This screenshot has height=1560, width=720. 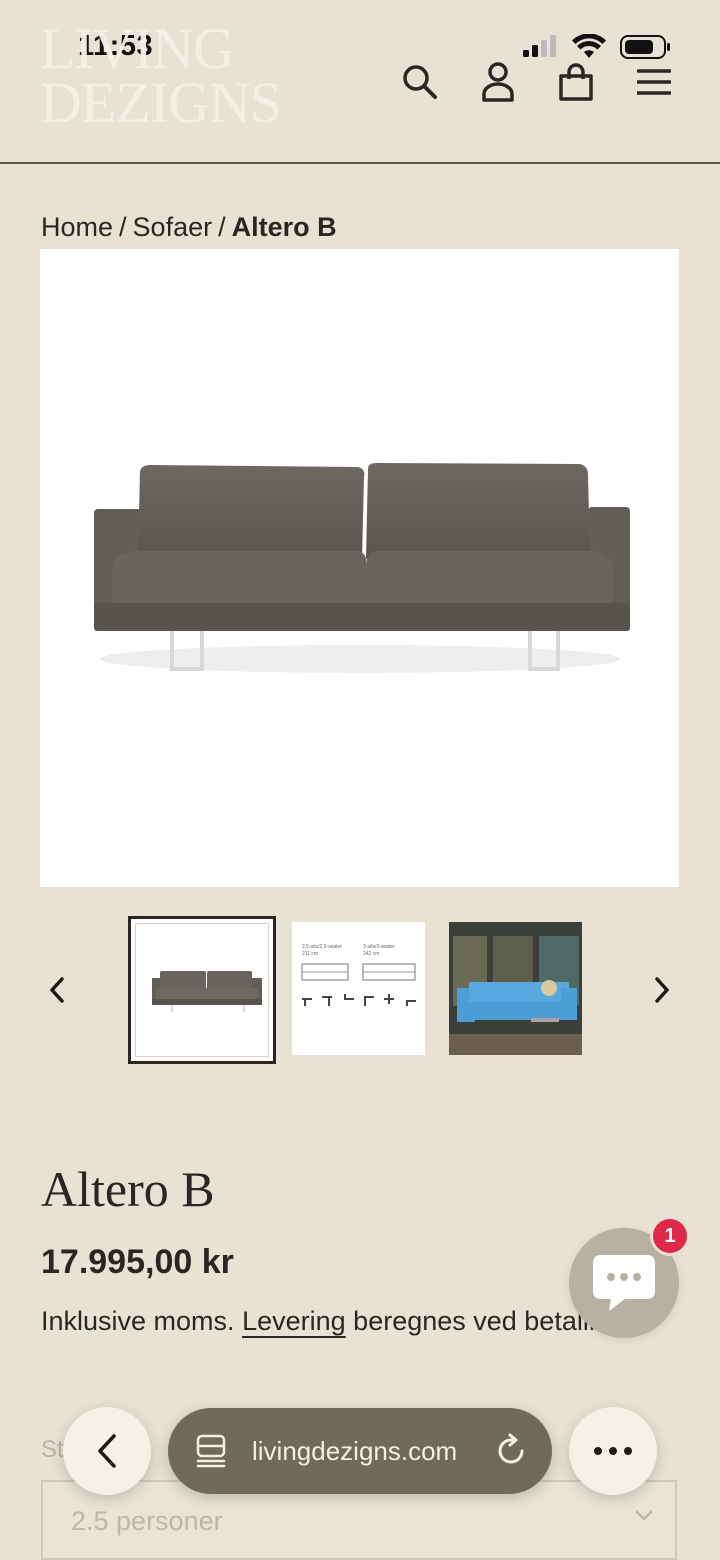 I want to click on cart-button, so click(x=576, y=82).